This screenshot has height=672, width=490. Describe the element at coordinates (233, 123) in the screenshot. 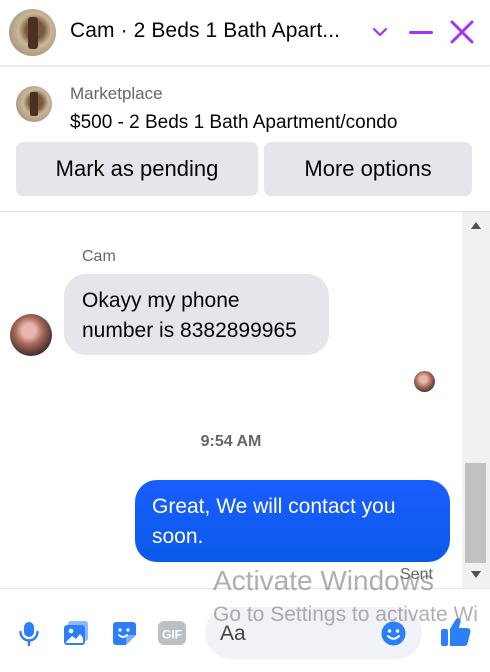

I see `listing-title: $500 - 2 Beds 1 Bath Apartment/condo` at that location.